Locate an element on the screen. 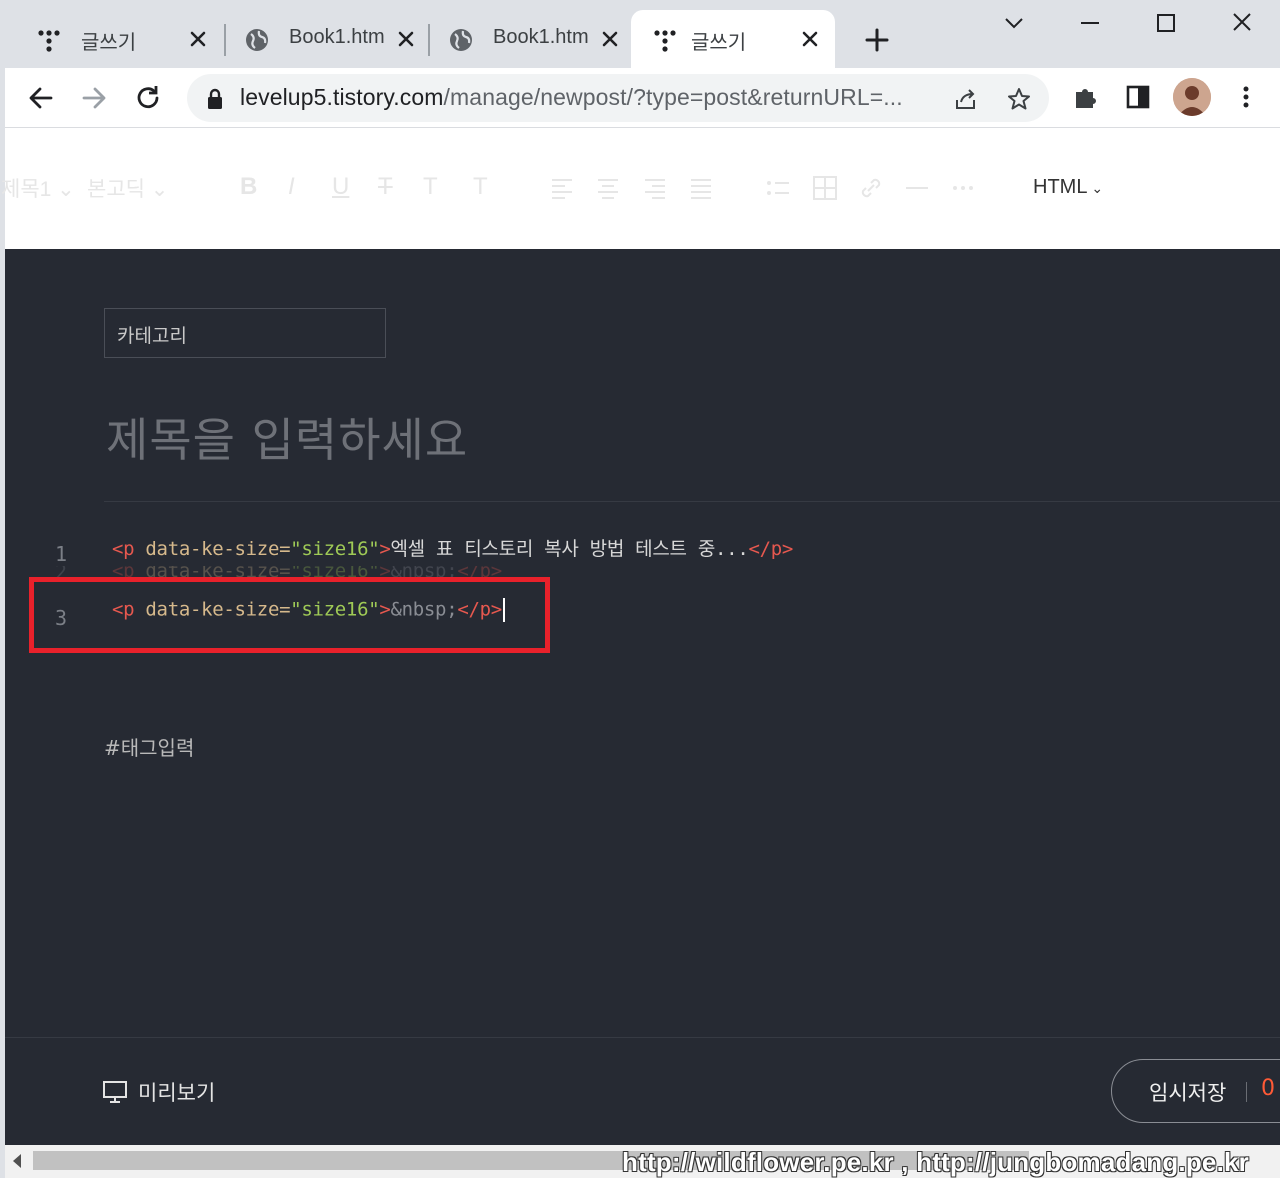  preview-label: 미리보기 is located at coordinates (177, 1093).